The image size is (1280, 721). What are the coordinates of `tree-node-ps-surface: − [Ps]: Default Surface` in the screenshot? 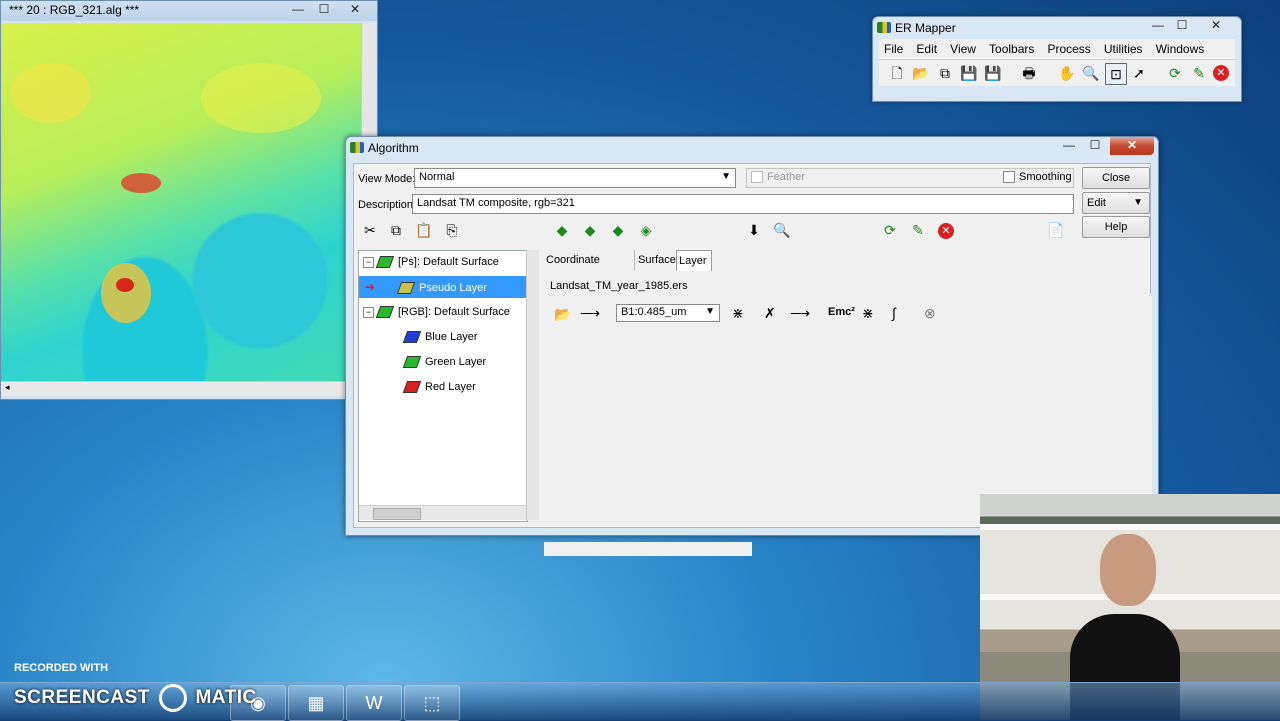 It's located at (445, 262).